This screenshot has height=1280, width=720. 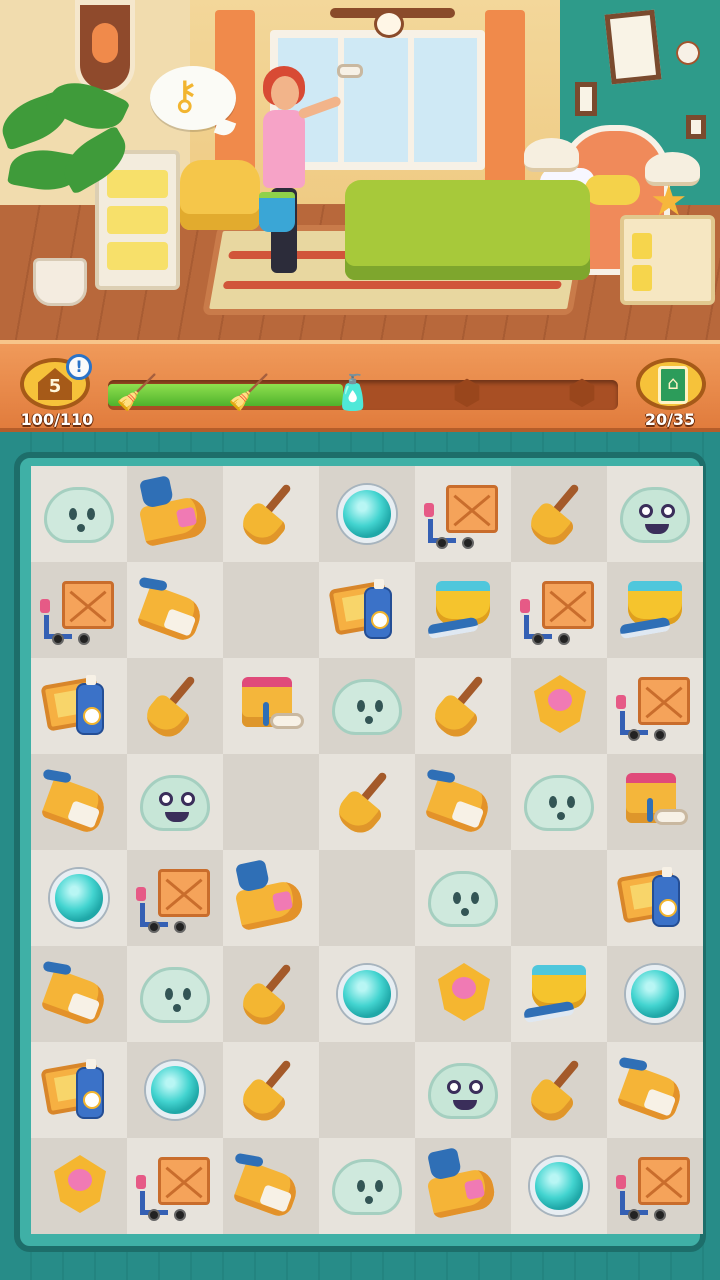 What do you see at coordinates (79, 367) in the screenshot?
I see `alert-badge: !` at bounding box center [79, 367].